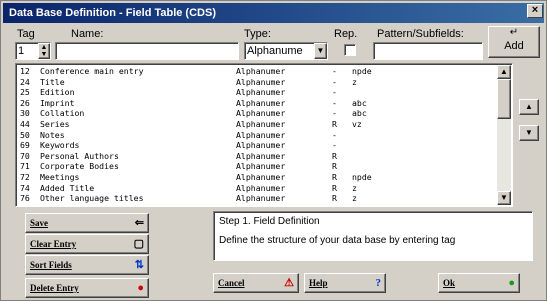 Image resolution: width=547 pixels, height=301 pixels. What do you see at coordinates (504, 135) in the screenshot?
I see `list-scrollbar: ▲ ▼` at bounding box center [504, 135].